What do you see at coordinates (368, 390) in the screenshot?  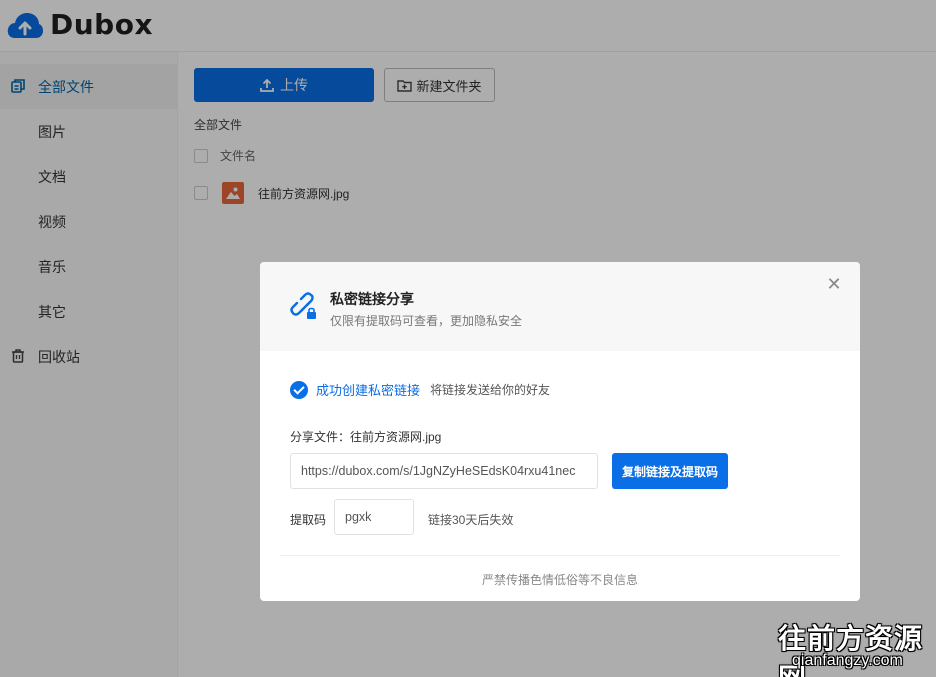 I see `success-text: 成功创建私密链接` at bounding box center [368, 390].